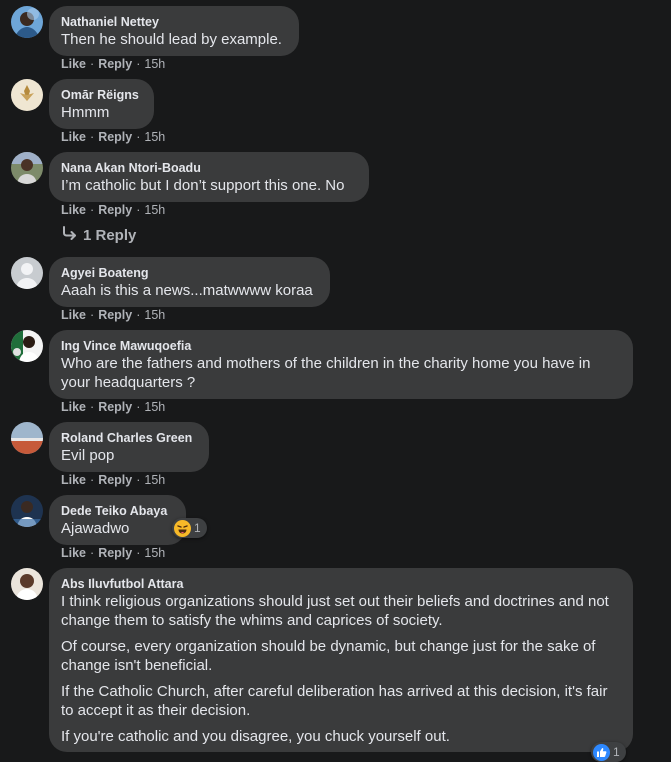  I want to click on comment-text: Then he should lead by example., so click(174, 39).